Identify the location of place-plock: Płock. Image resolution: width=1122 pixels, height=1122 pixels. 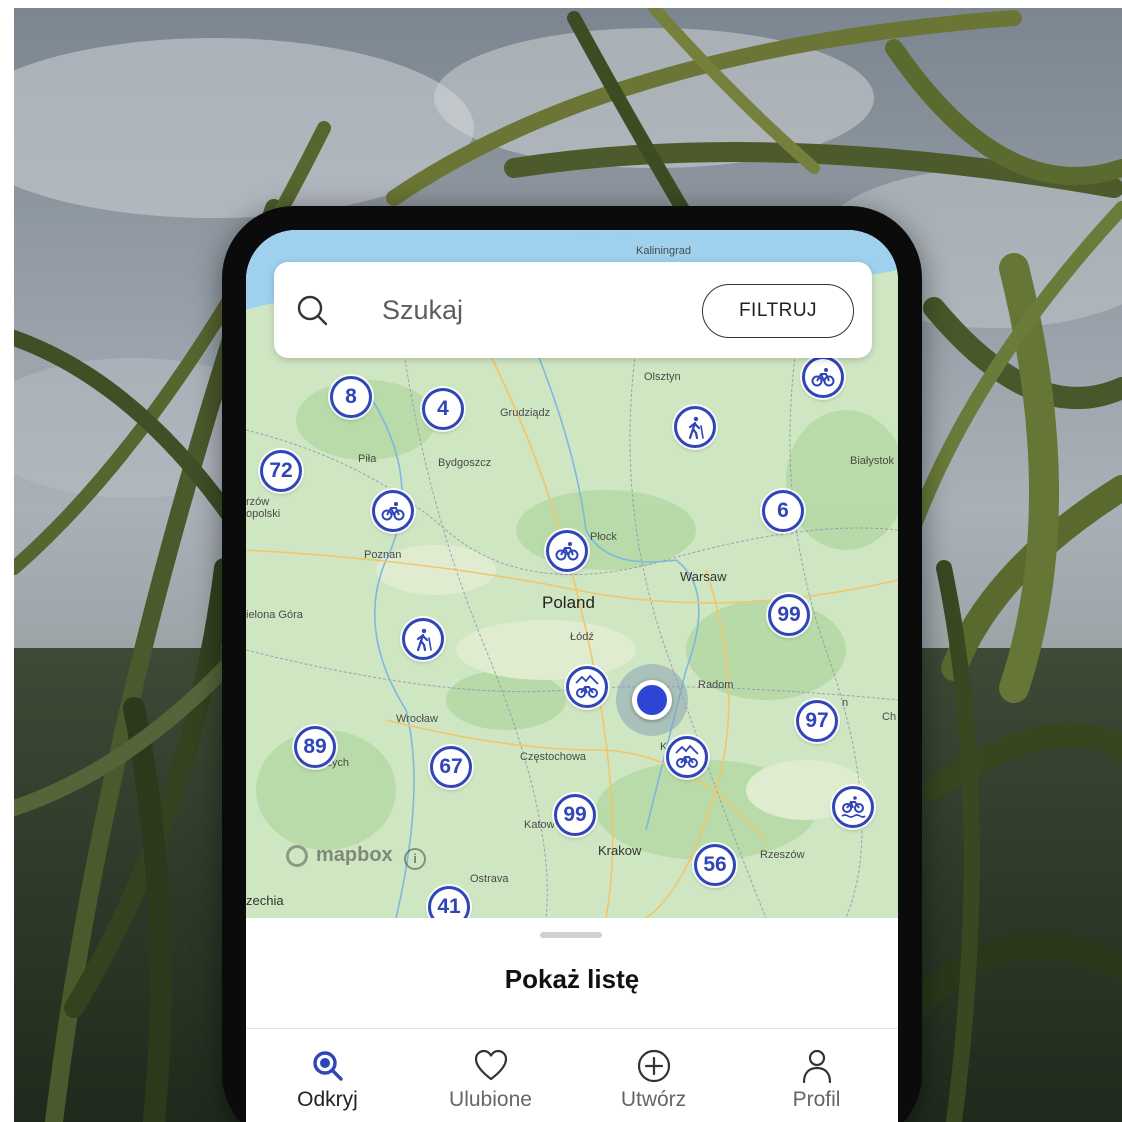
(603, 537).